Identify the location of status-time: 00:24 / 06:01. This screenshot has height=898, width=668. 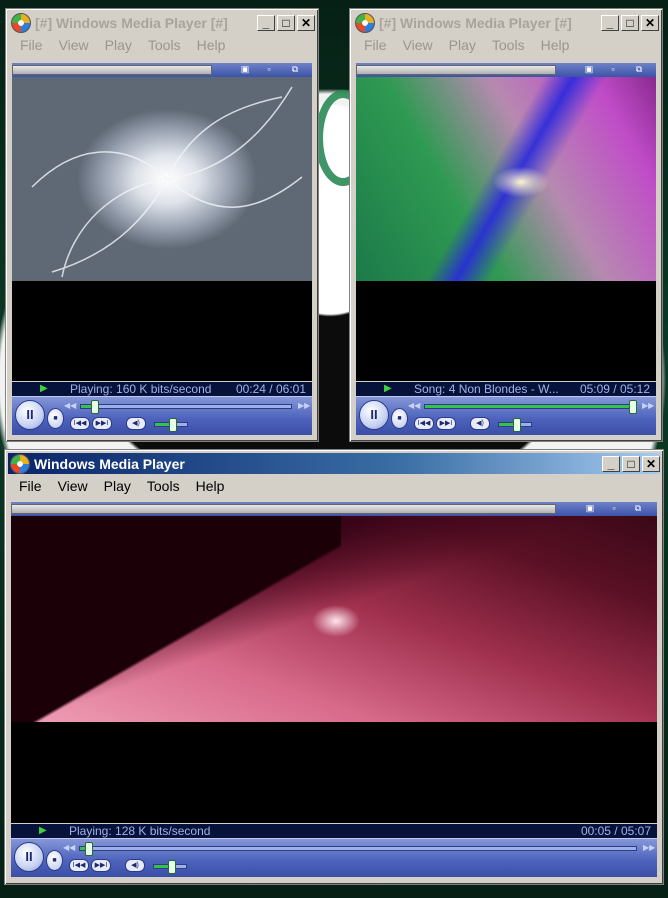
(270, 389).